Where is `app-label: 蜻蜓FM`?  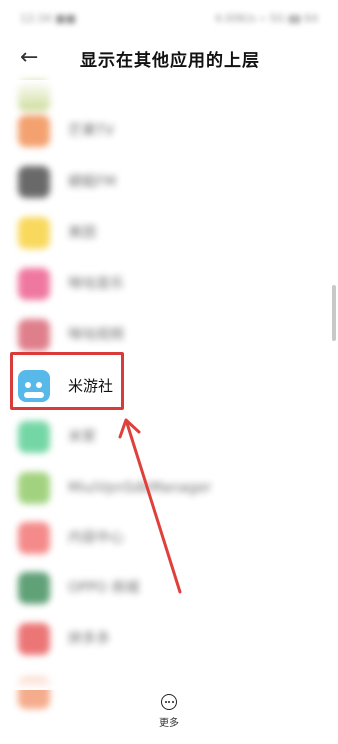
app-label: 蜻蜓FM is located at coordinates (92, 182).